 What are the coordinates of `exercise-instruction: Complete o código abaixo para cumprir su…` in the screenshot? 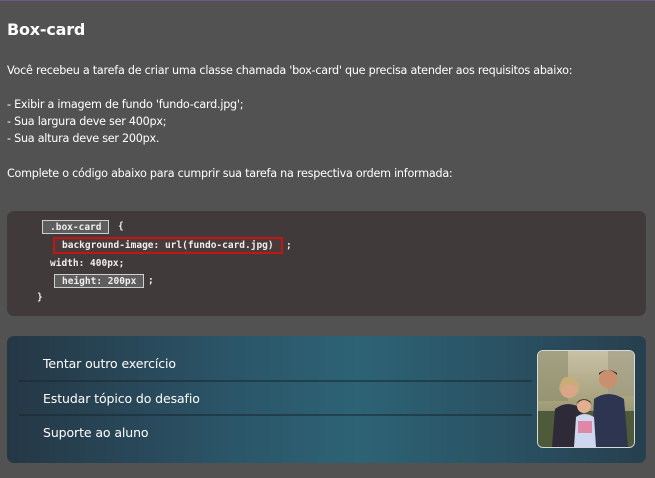 It's located at (230, 173).